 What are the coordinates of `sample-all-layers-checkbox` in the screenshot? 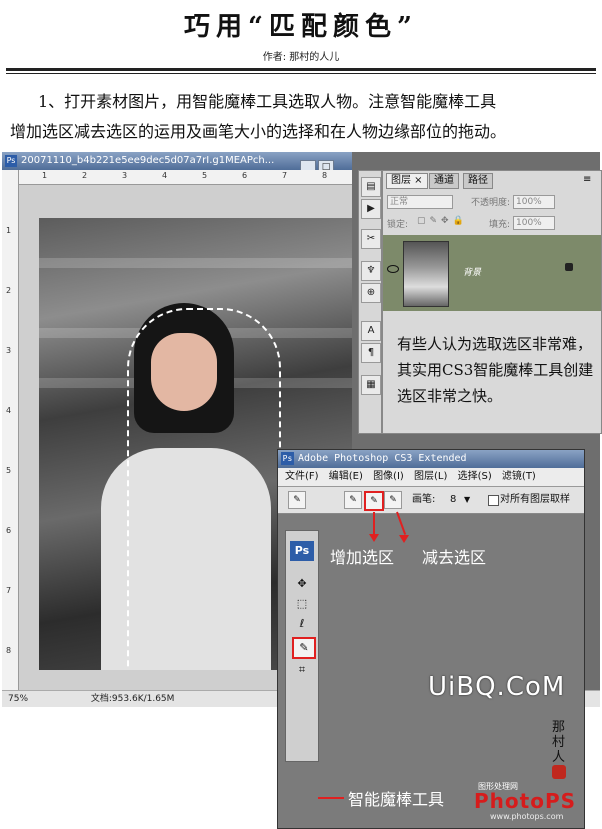 It's located at (493, 500).